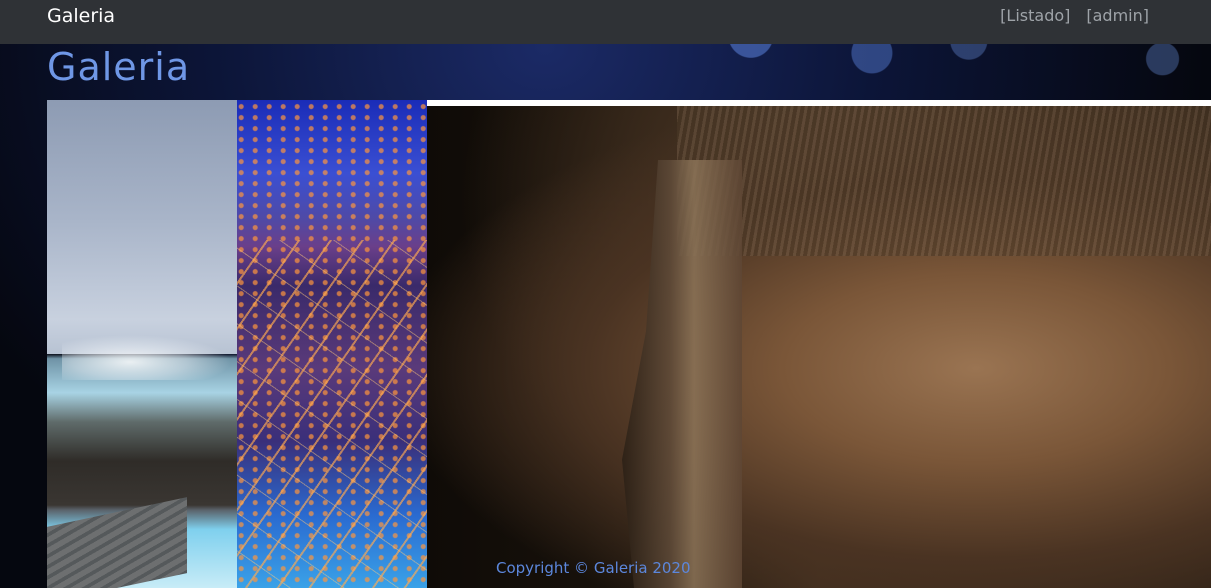  Describe the element at coordinates (944, 181) in the screenshot. I see `cave-ceiling` at that location.